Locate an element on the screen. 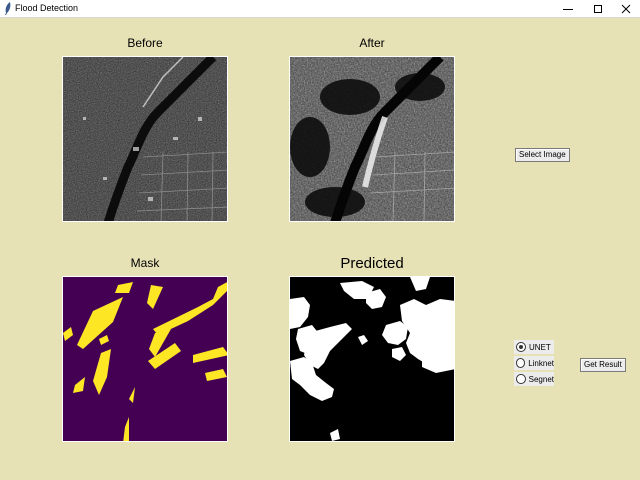  window-title: Flood Detection is located at coordinates (47, 8).